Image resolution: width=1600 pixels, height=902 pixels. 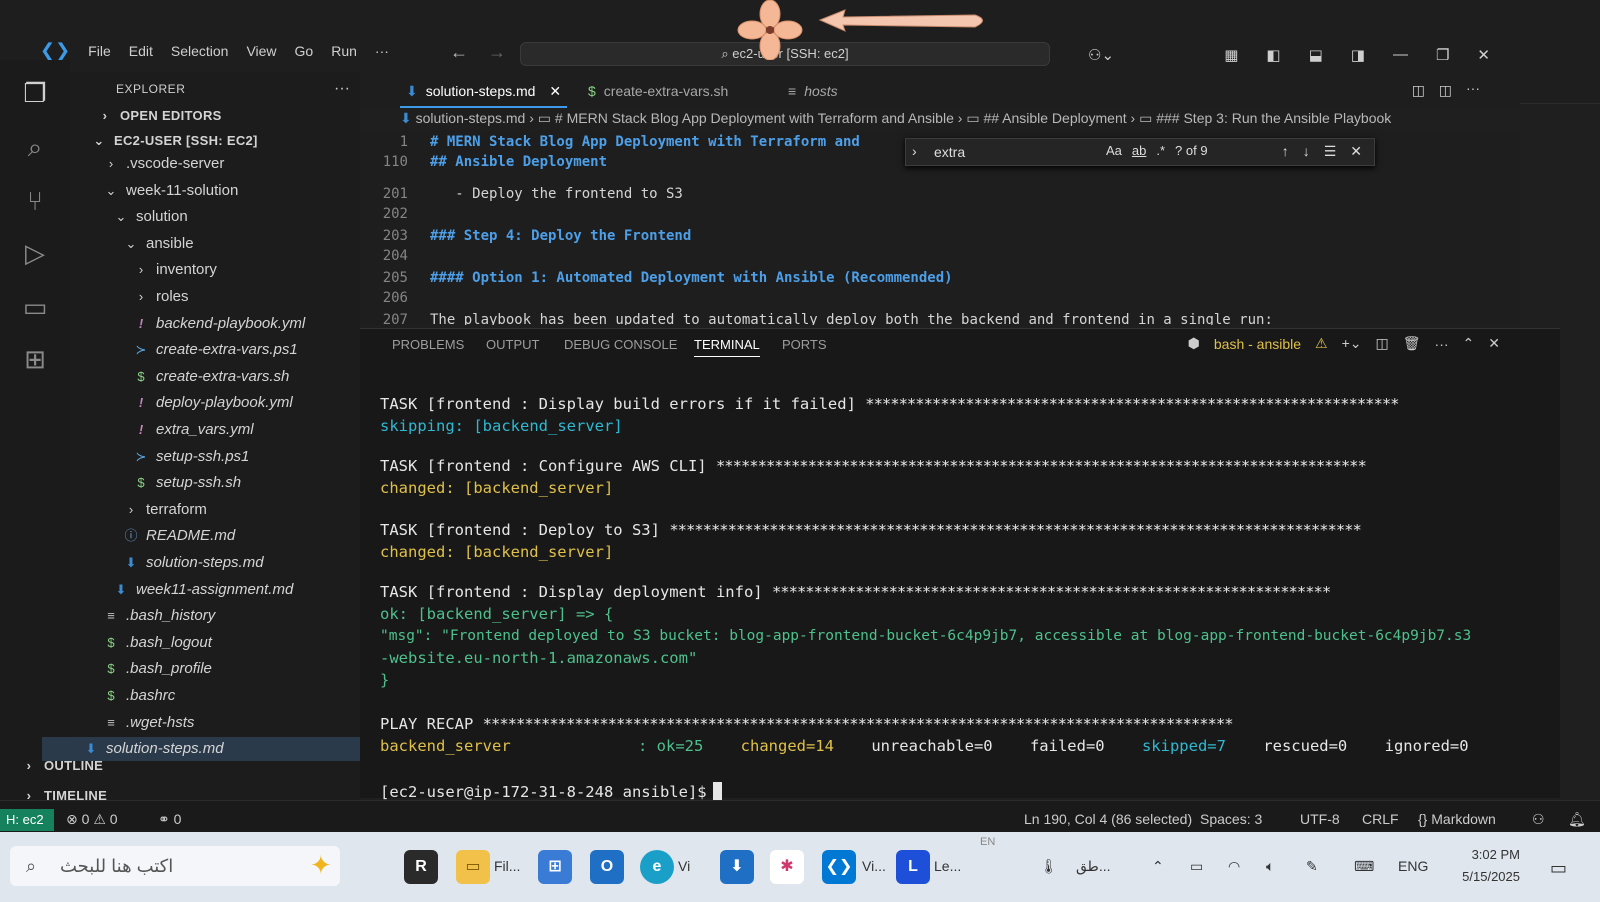 What do you see at coordinates (159, 116) in the screenshot?
I see `open-editors-section: › OPEN EDITORS` at bounding box center [159, 116].